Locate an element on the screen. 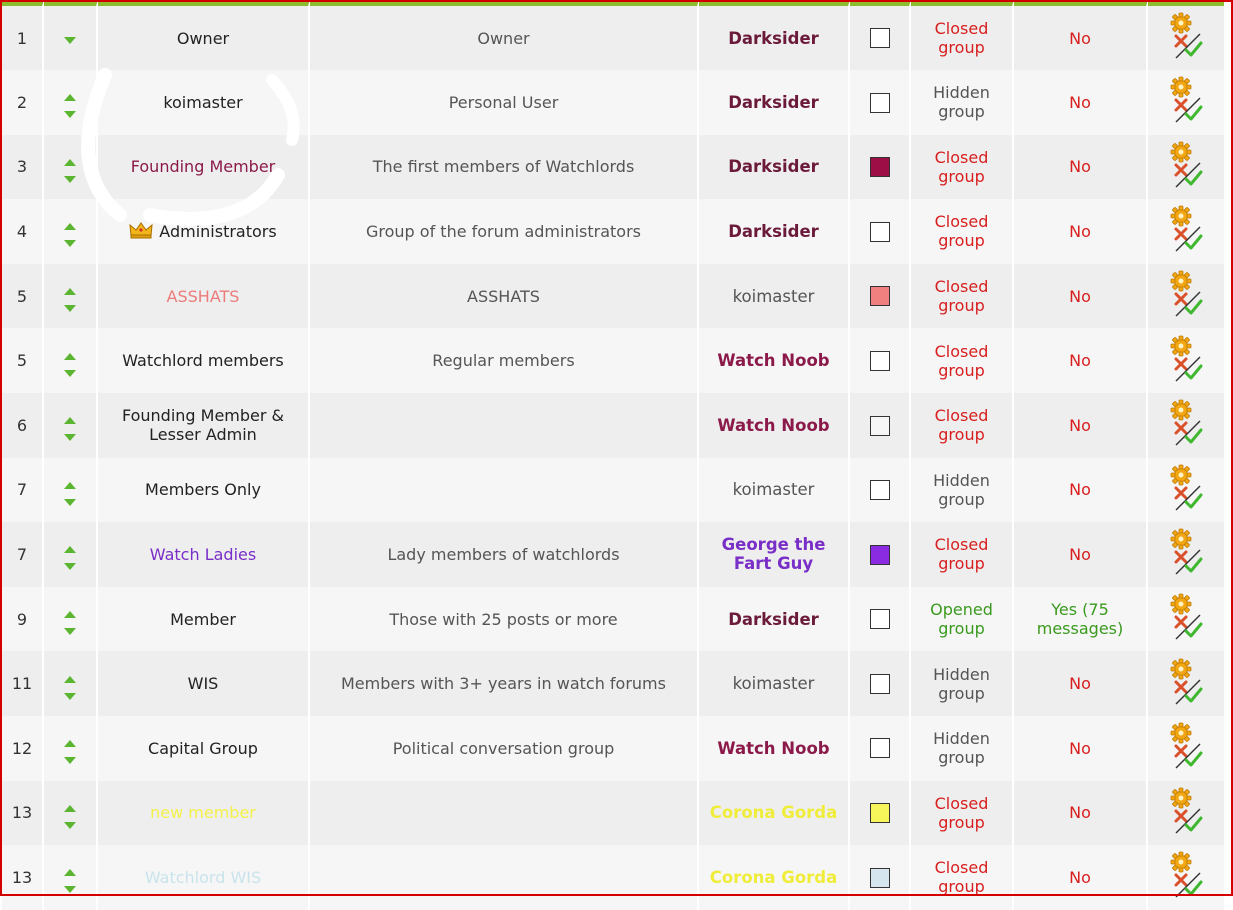  group-name-cell: ASSHATS is located at coordinates (204, 296).